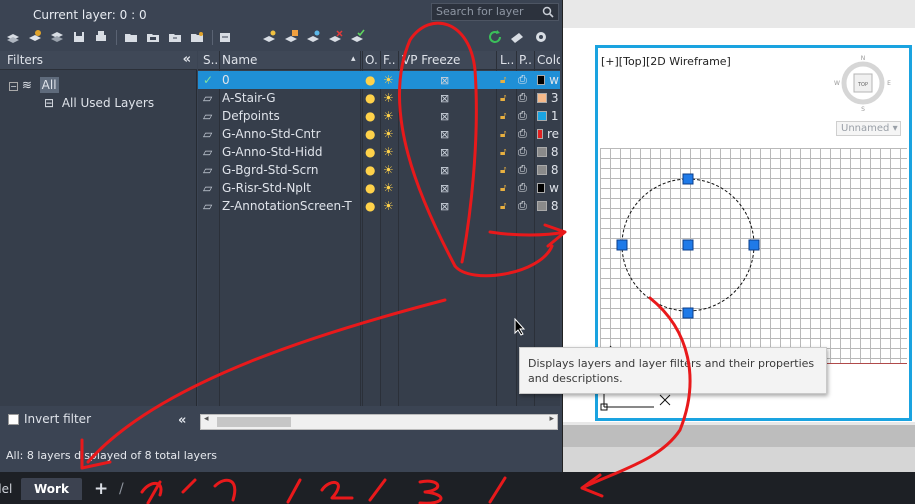 This screenshot has width=915, height=504. What do you see at coordinates (448, 60) in the screenshot?
I see `col-vp-freeze: VP Freeze` at bounding box center [448, 60].